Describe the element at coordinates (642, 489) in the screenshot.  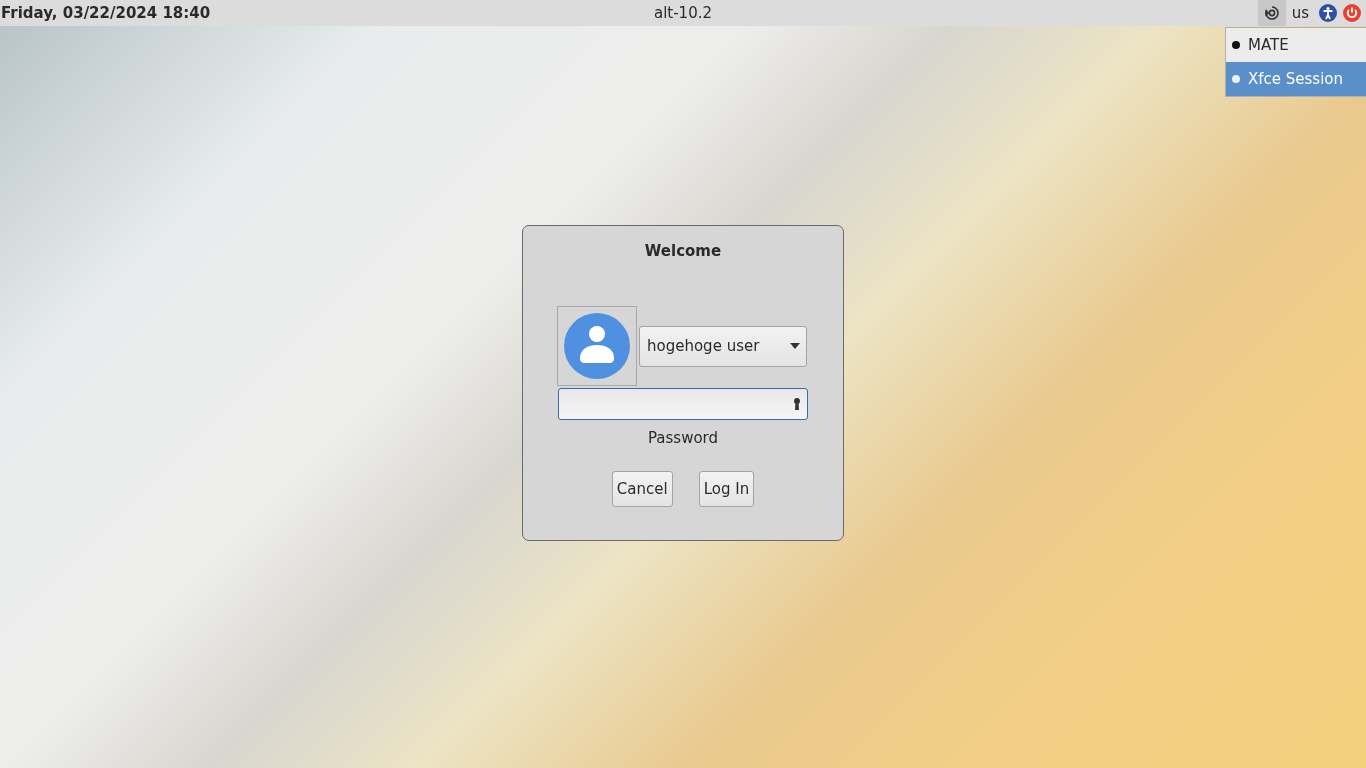
I see `cancel-button: Cancel` at that location.